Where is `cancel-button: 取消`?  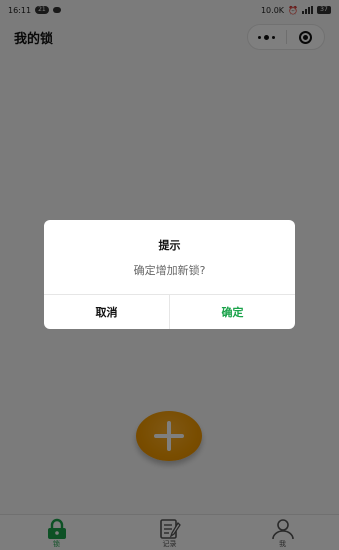
cancel-button: 取消 is located at coordinates (107, 312).